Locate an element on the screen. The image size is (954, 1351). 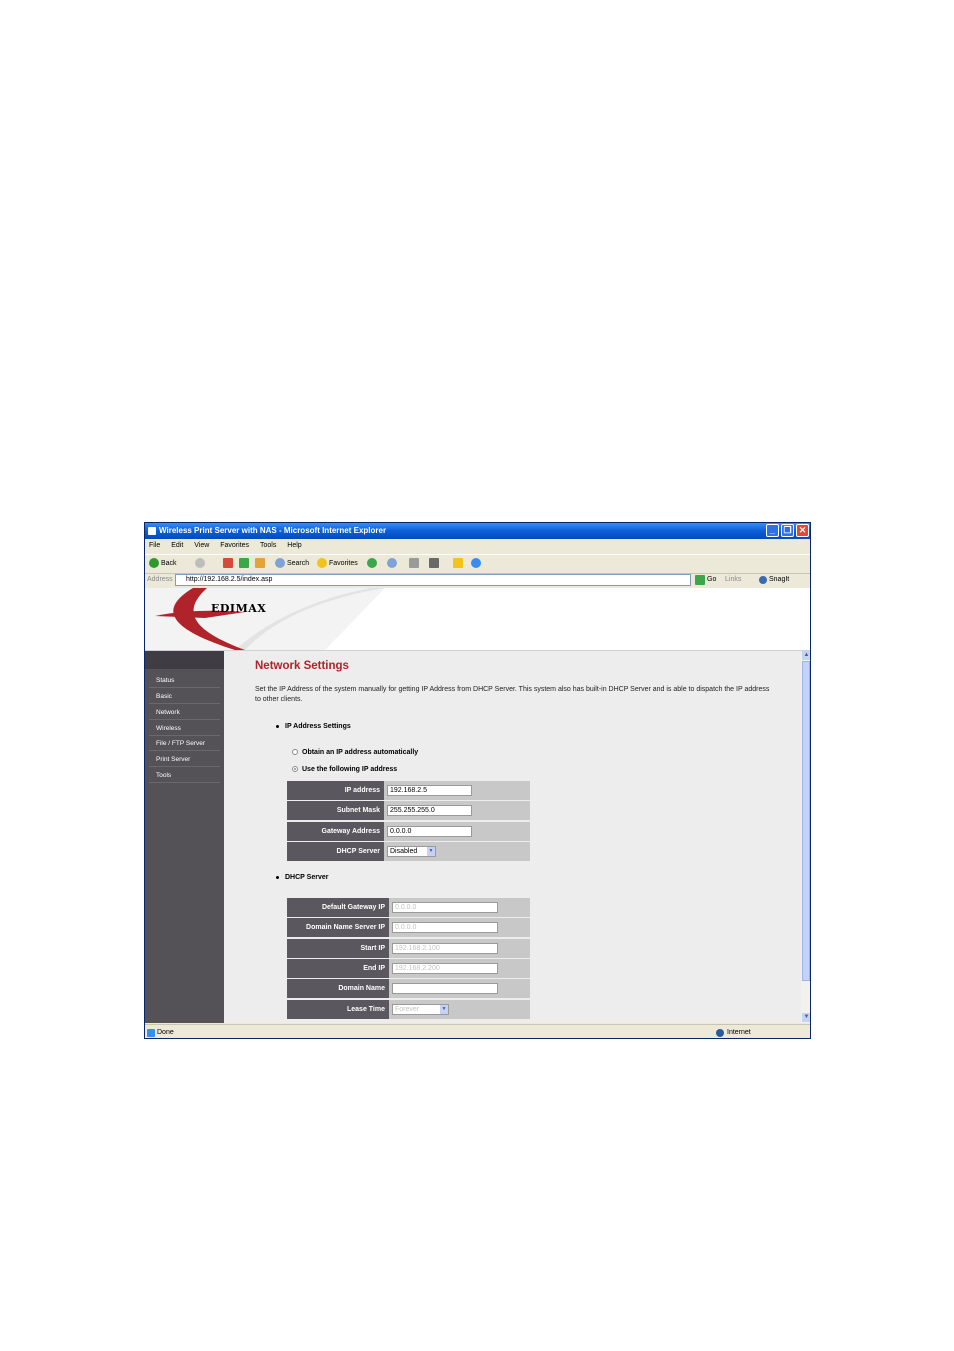
menu-view: View is located at coordinates (201, 545).